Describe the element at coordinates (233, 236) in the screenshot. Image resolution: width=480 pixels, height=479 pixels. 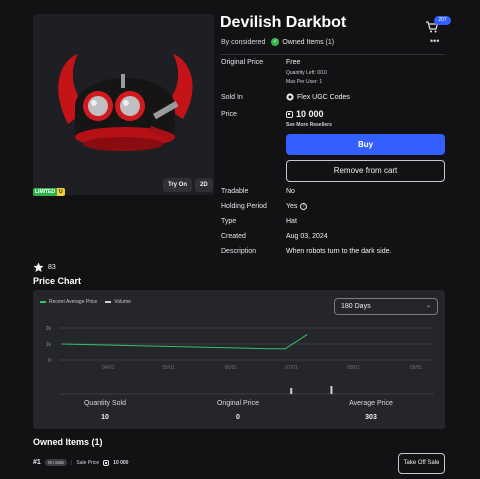
I see `created-label: Created` at that location.